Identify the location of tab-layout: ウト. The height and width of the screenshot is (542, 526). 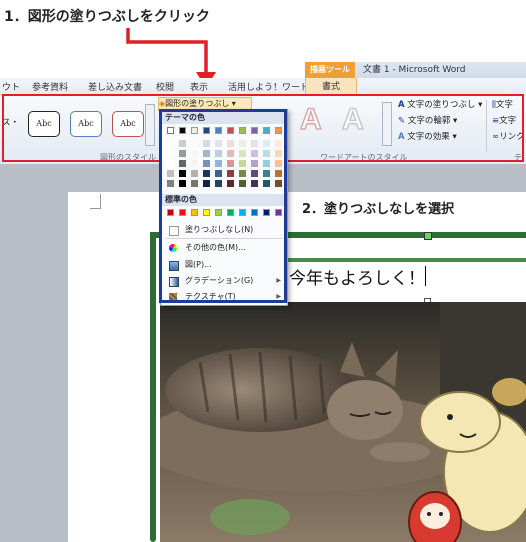
(11, 86).